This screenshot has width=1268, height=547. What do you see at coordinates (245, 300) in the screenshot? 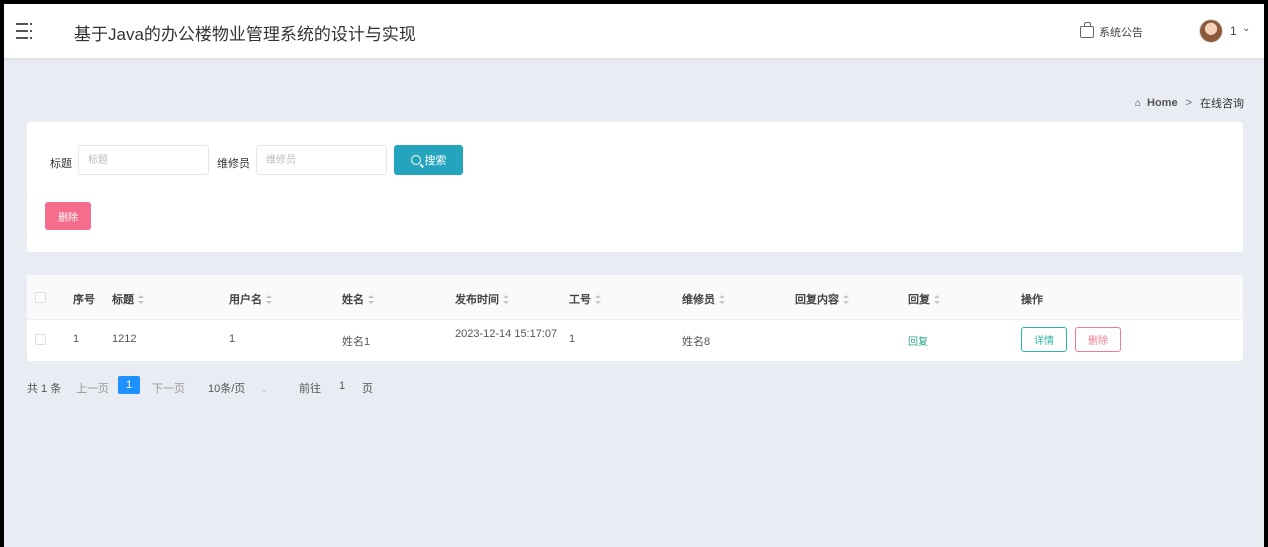
I see `column-header-username-label: 用户名` at bounding box center [245, 300].